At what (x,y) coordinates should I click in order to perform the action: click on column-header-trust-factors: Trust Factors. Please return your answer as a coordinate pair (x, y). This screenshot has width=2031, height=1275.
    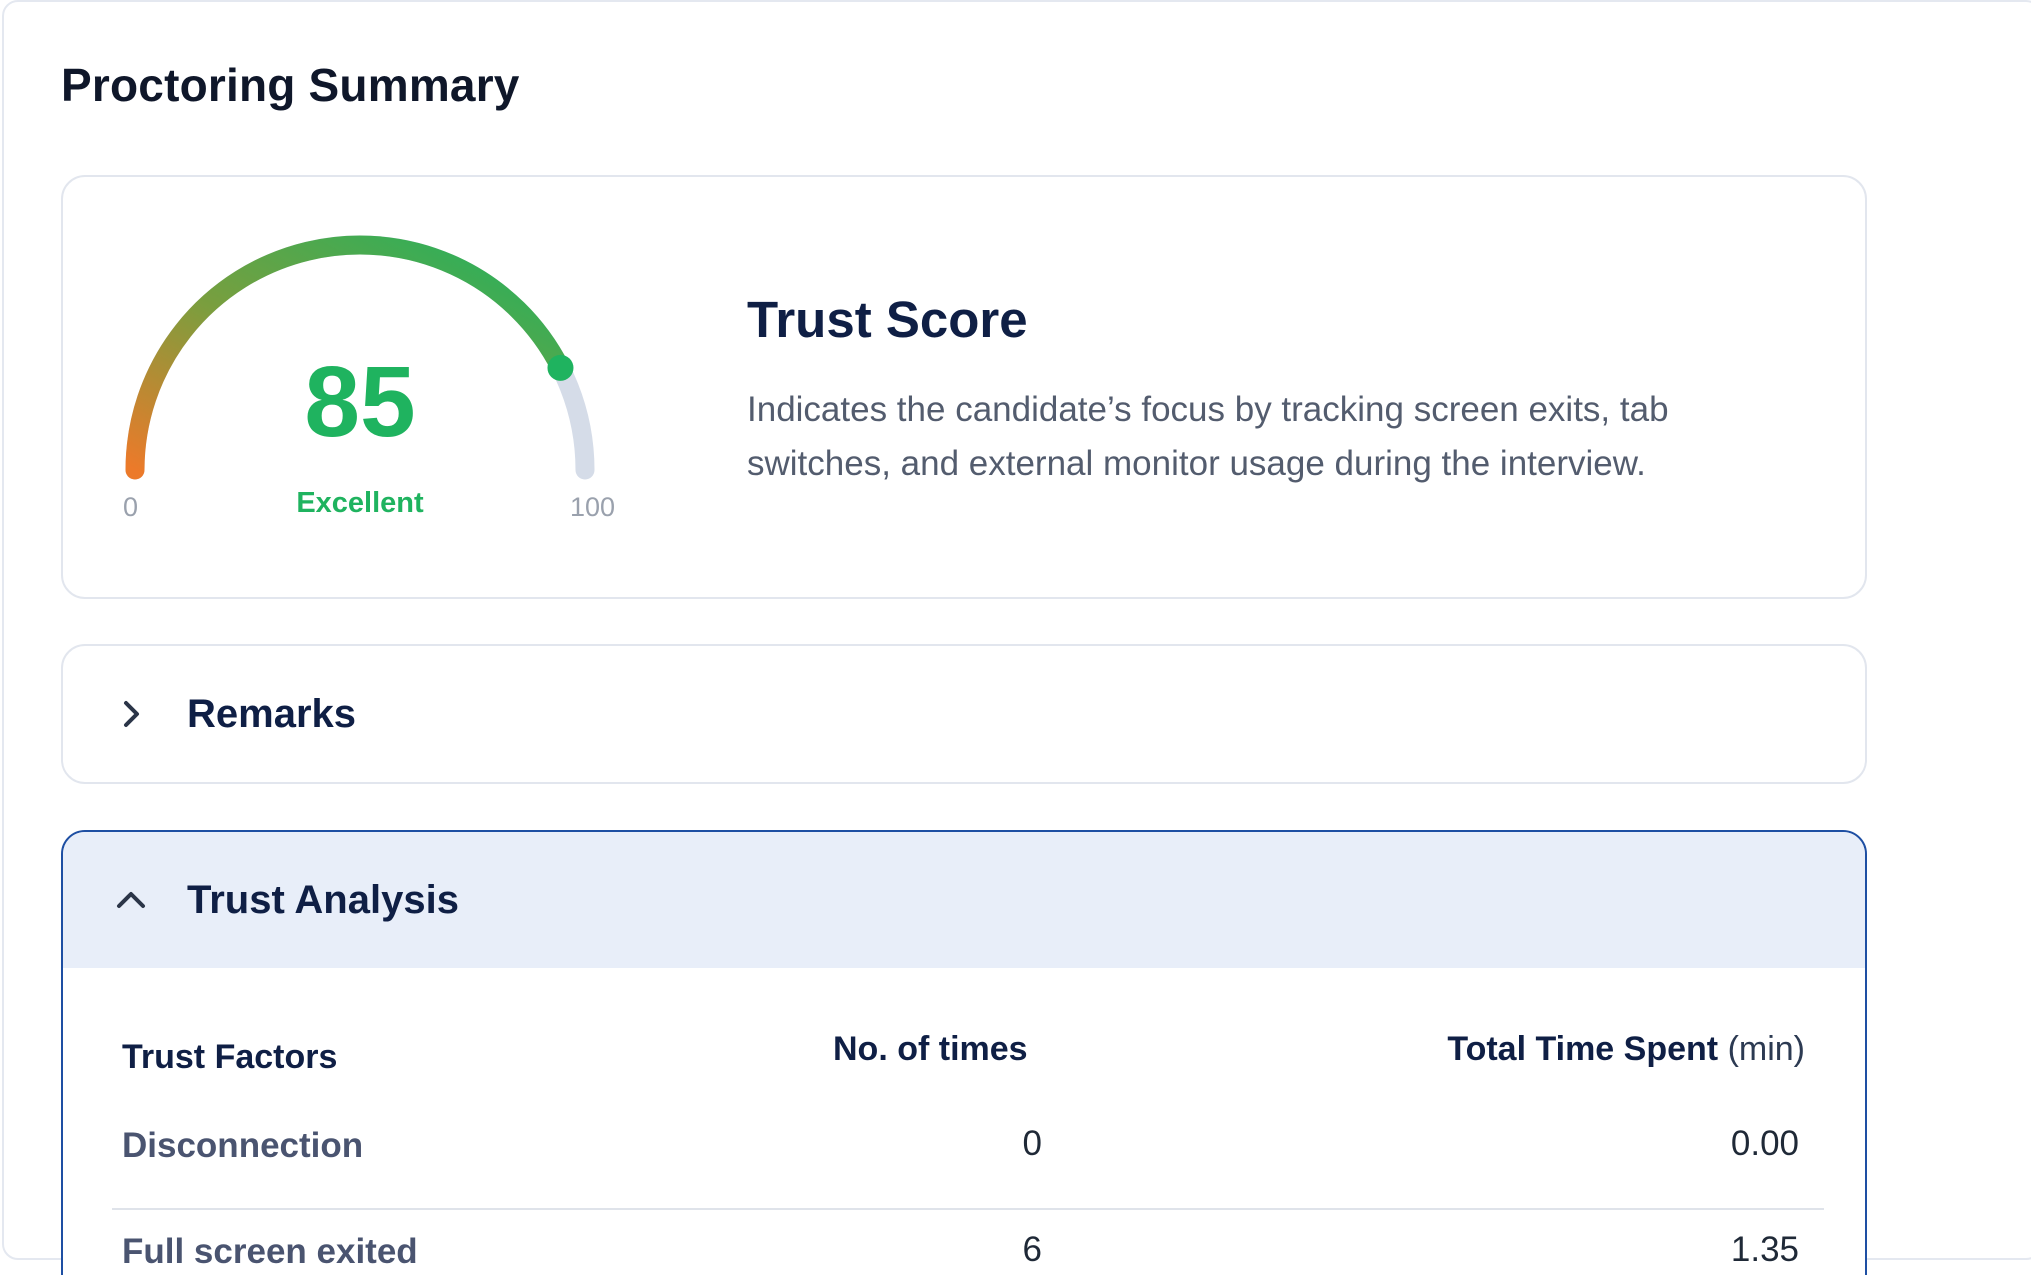
    Looking at the image, I should click on (230, 1057).